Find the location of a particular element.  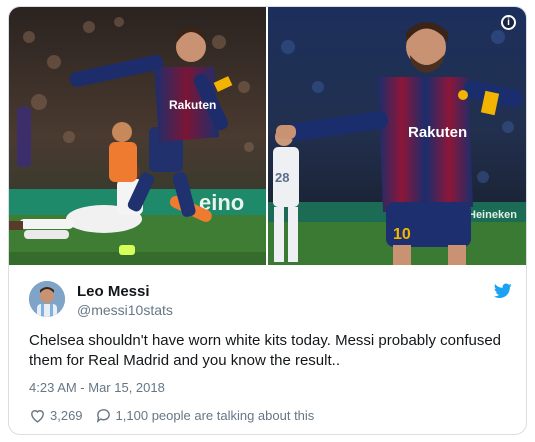

info-icon: i is located at coordinates (508, 22).